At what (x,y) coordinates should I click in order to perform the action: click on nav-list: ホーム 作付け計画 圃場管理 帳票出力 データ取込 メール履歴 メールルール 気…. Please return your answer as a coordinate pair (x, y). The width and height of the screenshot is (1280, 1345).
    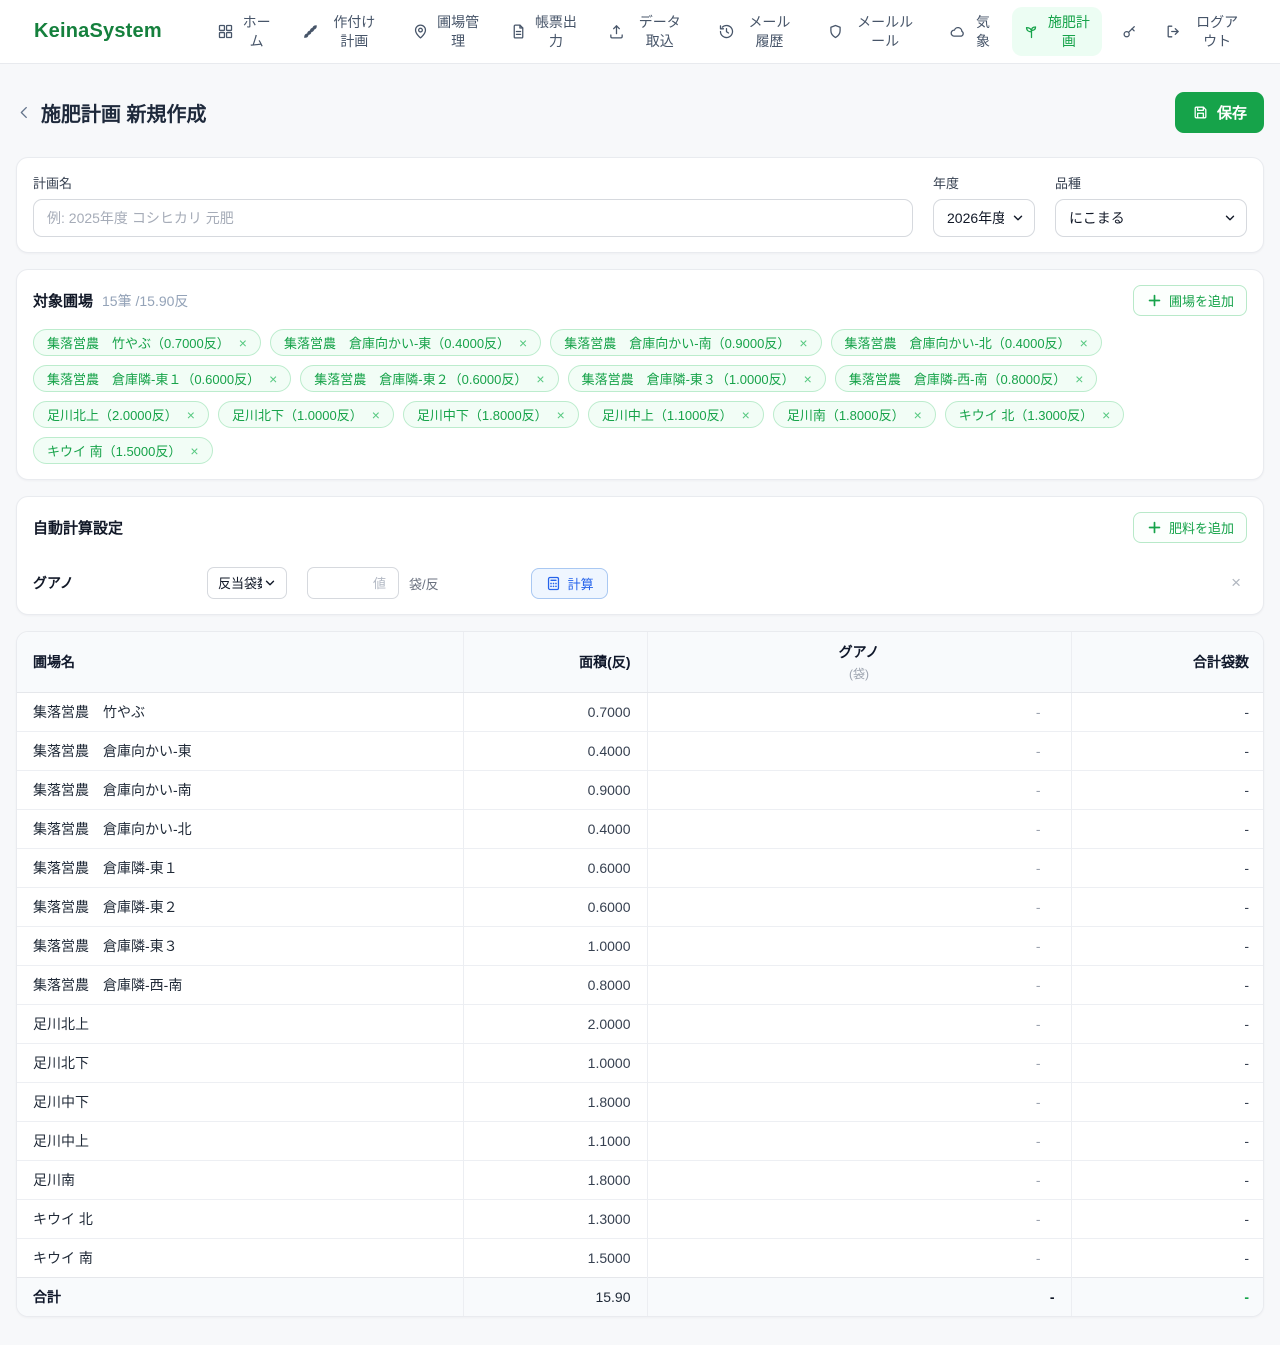
    Looking at the image, I should click on (731, 31).